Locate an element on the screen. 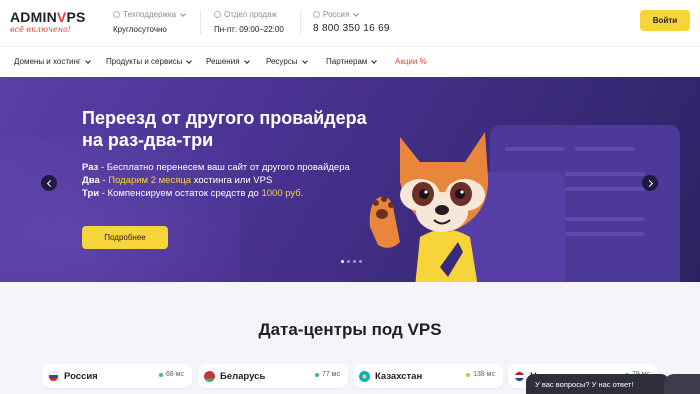 The image size is (700, 394). netherlands-flag-icon is located at coordinates (519, 376).